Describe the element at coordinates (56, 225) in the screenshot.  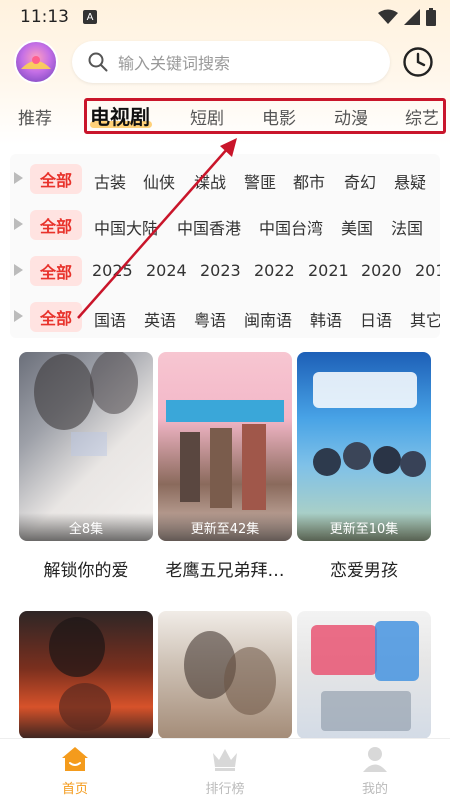
I see `filter-all-region: 全部` at that location.